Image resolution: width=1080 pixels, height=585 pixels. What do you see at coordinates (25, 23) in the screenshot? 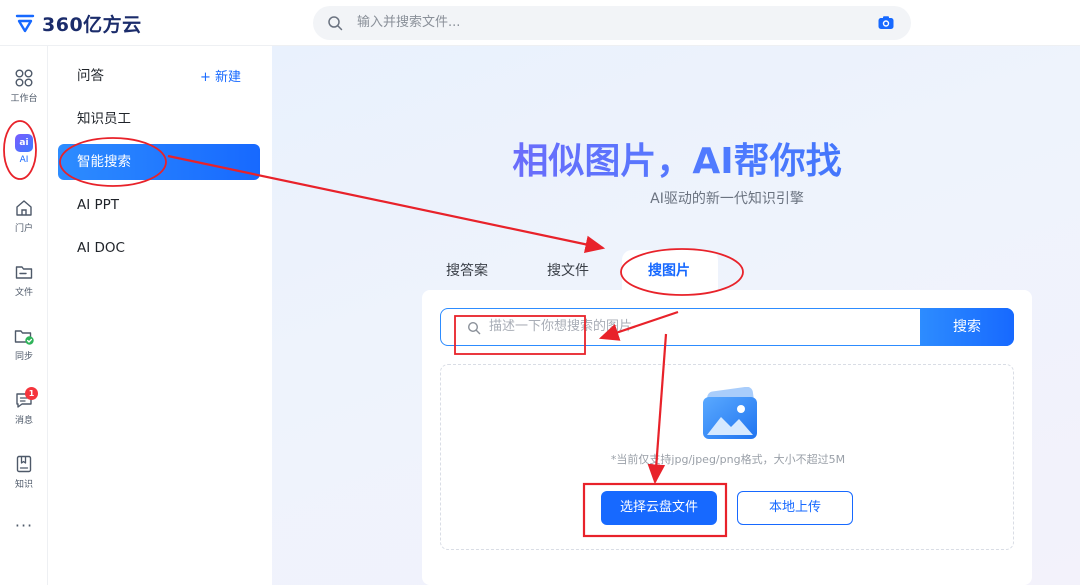
I see `logo-icon` at bounding box center [25, 23].